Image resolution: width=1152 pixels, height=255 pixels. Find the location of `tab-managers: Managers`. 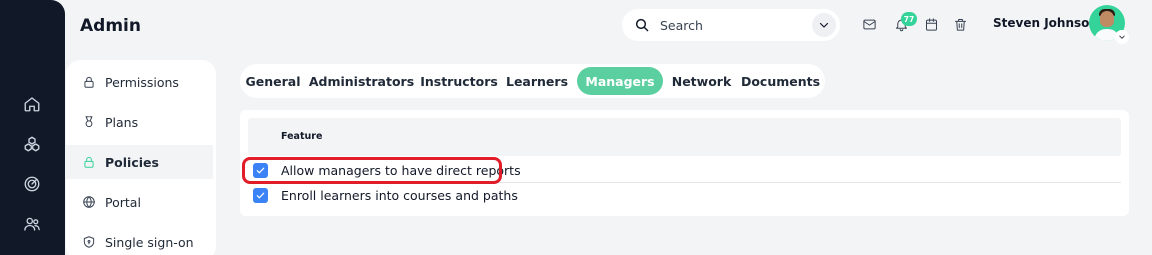

tab-managers: Managers is located at coordinates (620, 81).